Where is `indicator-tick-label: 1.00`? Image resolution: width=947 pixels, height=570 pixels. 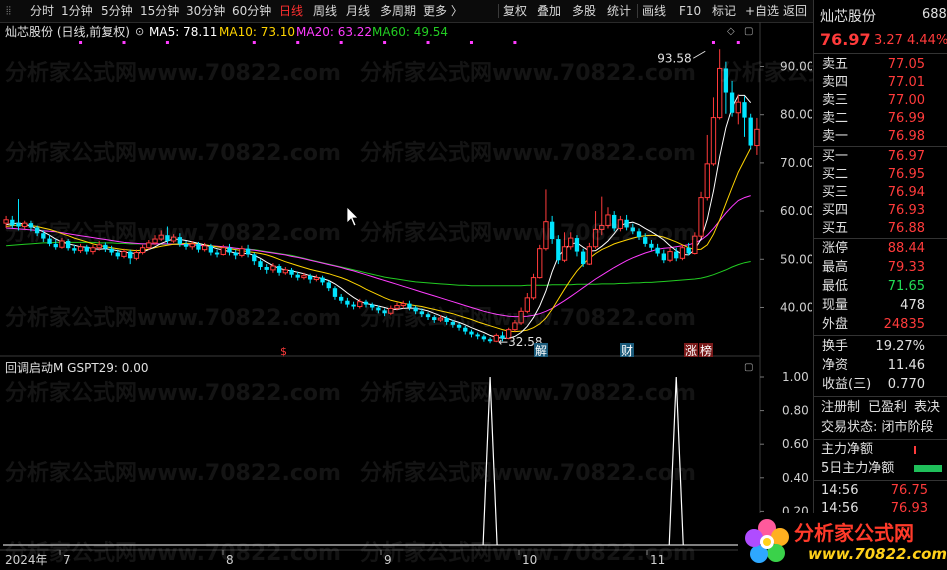
indicator-tick-label: 1.00 is located at coordinates (795, 377).